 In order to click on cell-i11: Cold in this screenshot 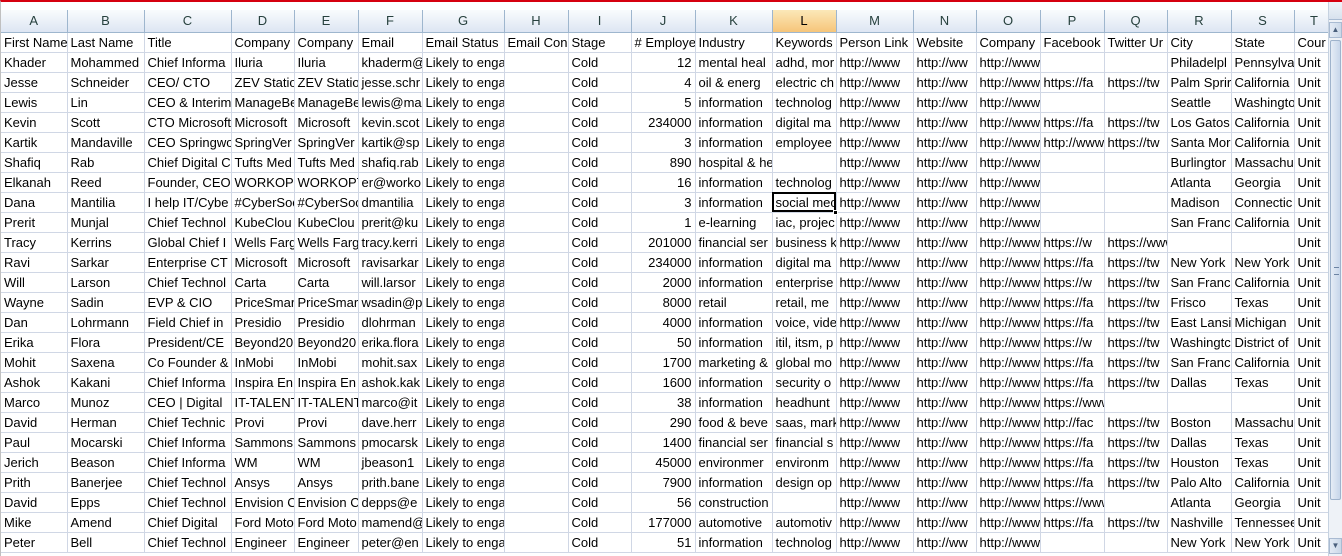, I will do `click(600, 242)`.